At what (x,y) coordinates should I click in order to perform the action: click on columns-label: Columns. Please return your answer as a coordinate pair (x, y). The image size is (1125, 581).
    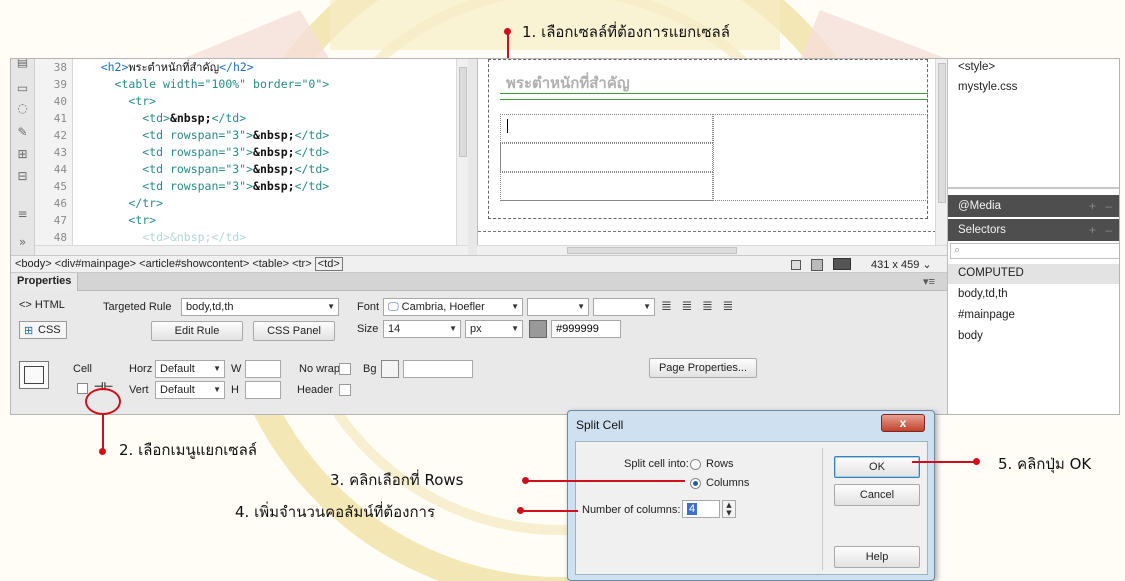
    Looking at the image, I should click on (727, 483).